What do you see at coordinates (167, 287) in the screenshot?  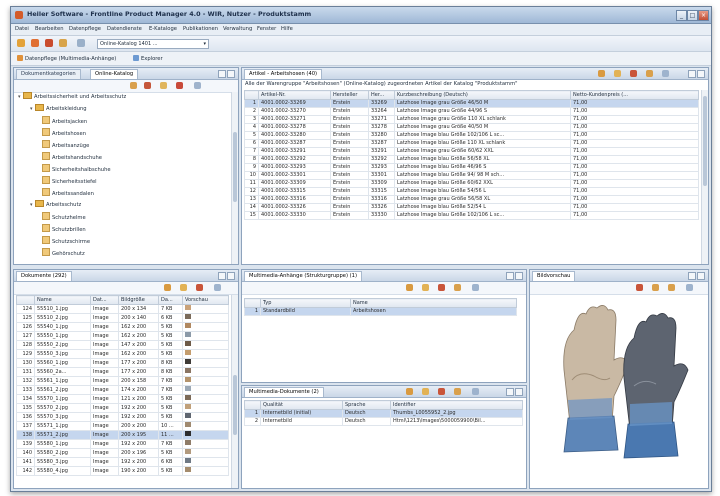 I see `document-new-icon` at bounding box center [167, 287].